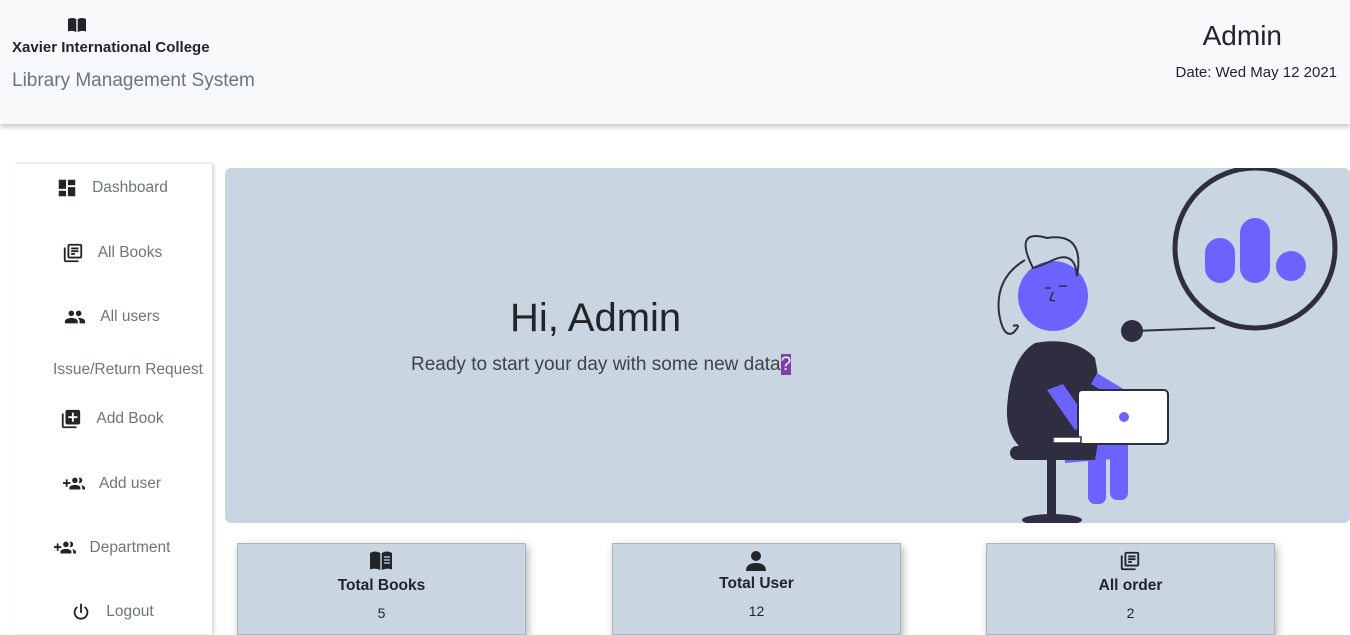 The width and height of the screenshot is (1350, 635). What do you see at coordinates (1130, 585) in the screenshot?
I see `stat-title: All order` at bounding box center [1130, 585].